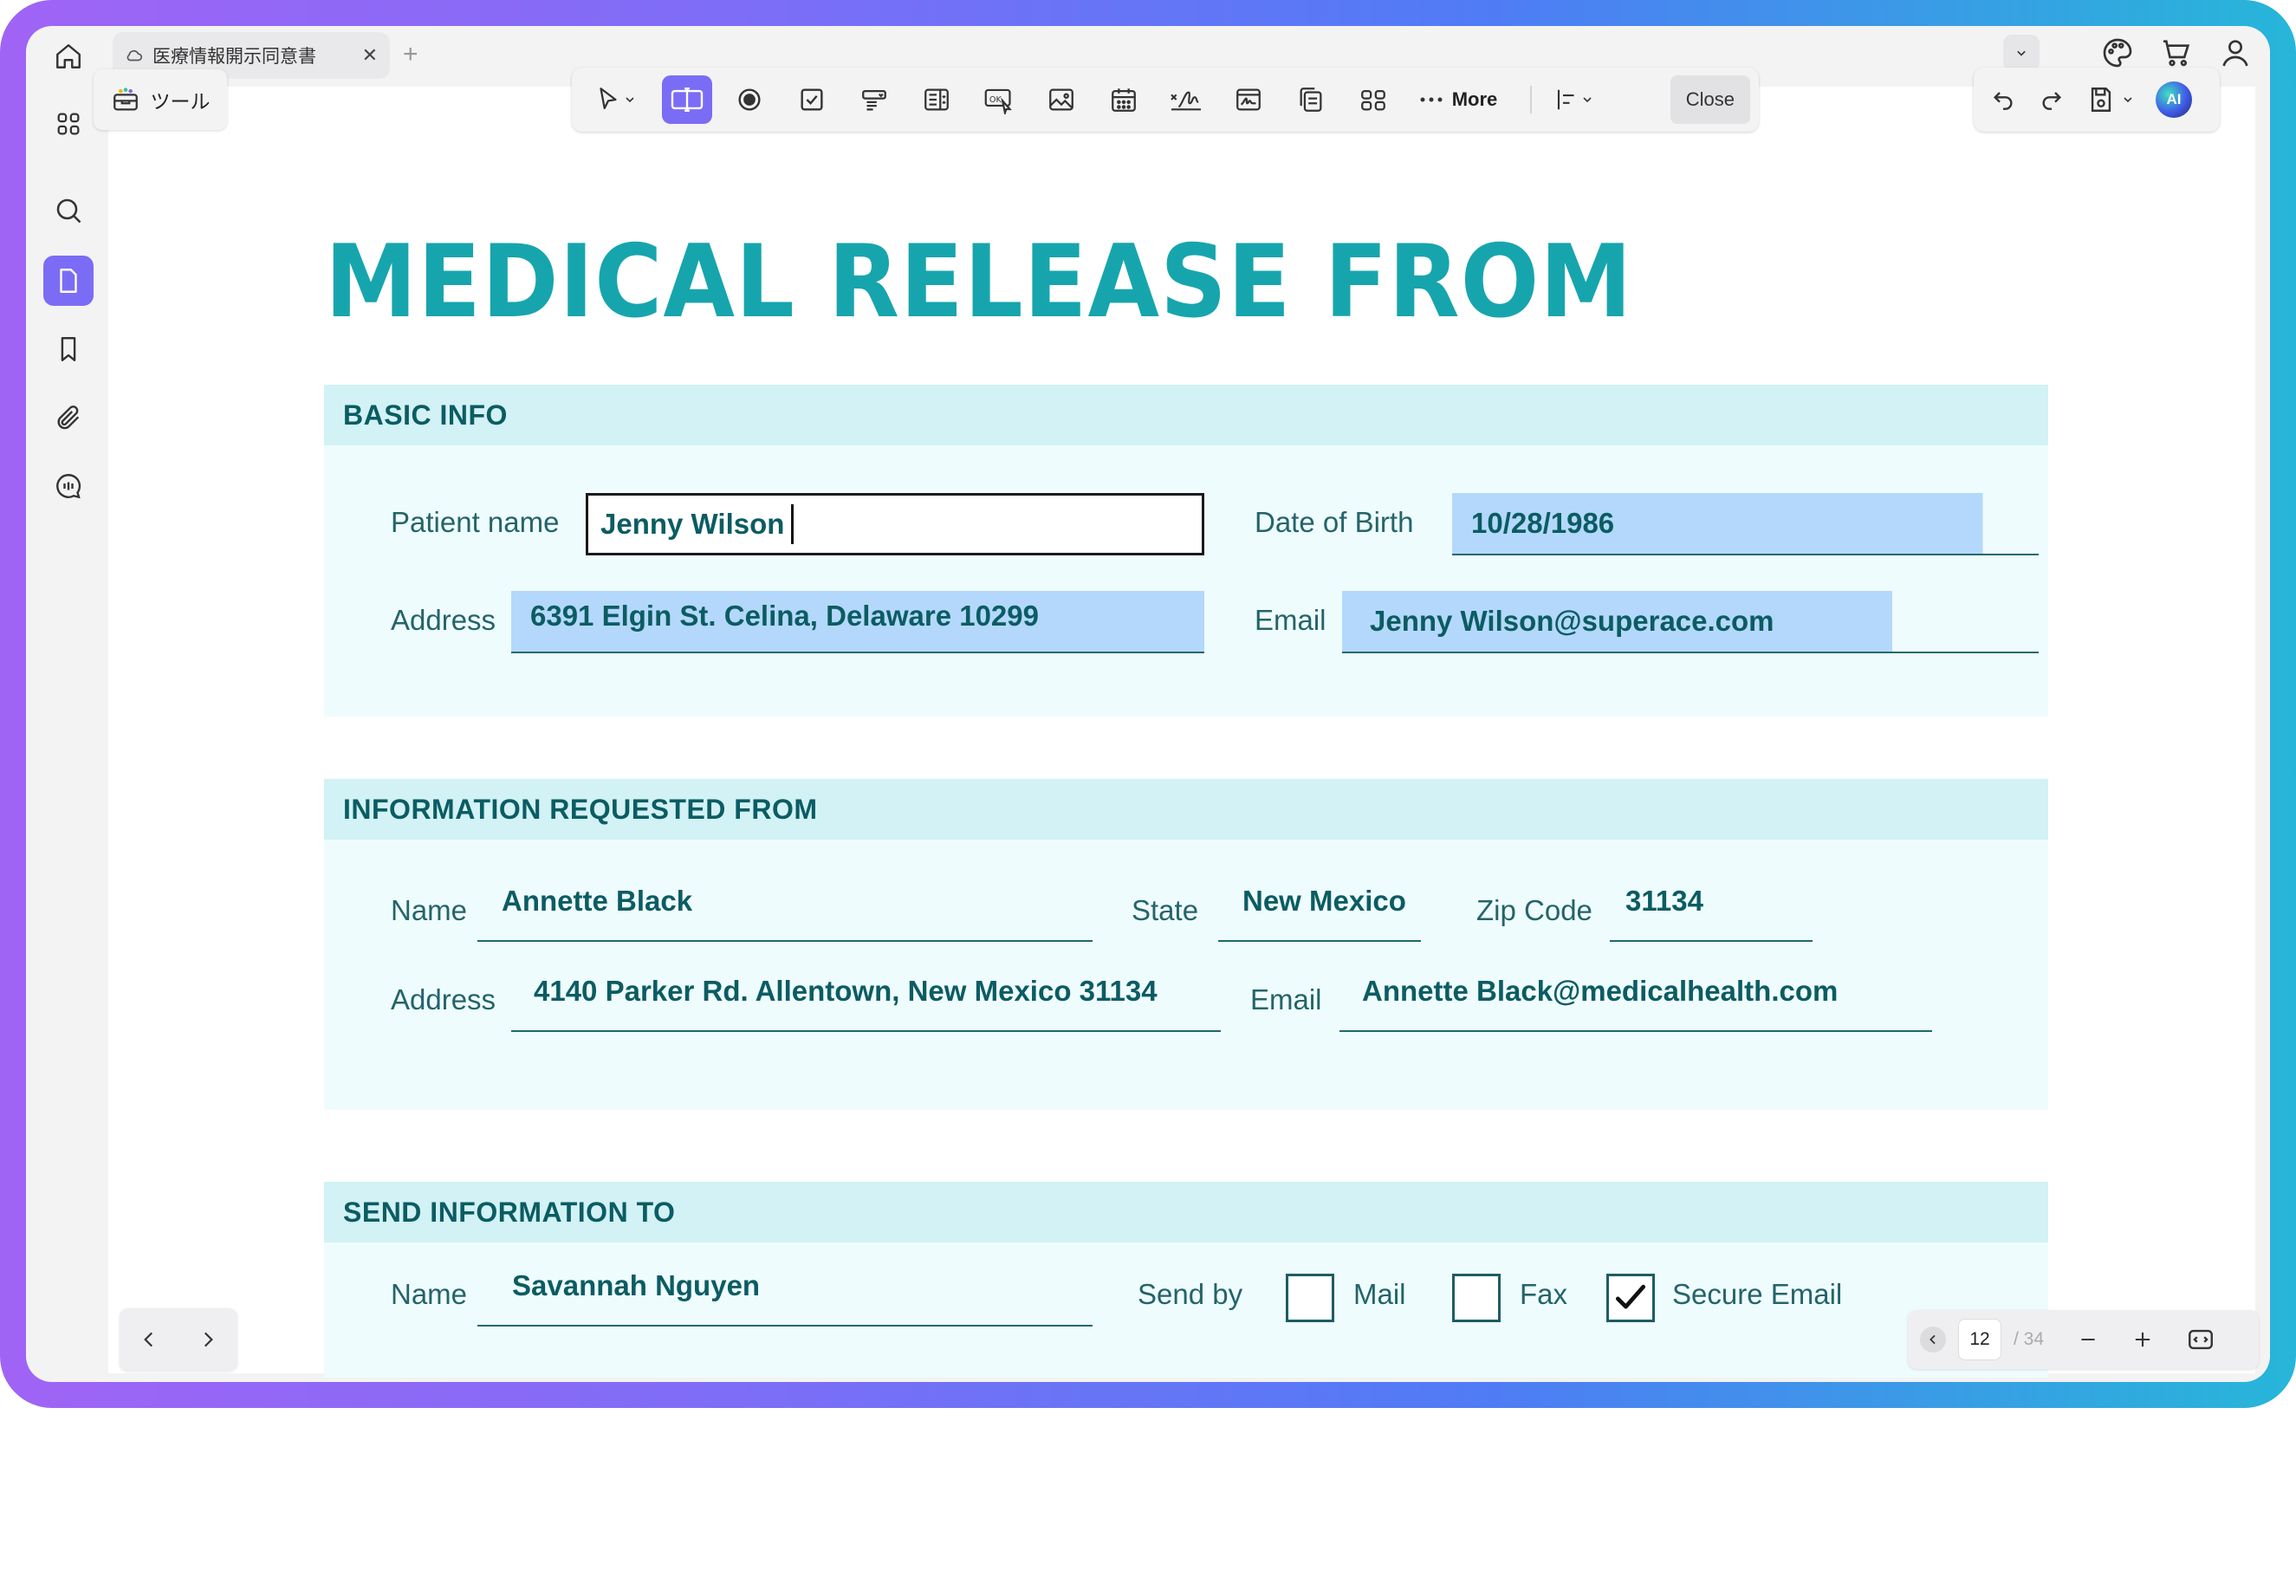  Describe the element at coordinates (134, 55) in the screenshot. I see `cloud-icon` at that location.